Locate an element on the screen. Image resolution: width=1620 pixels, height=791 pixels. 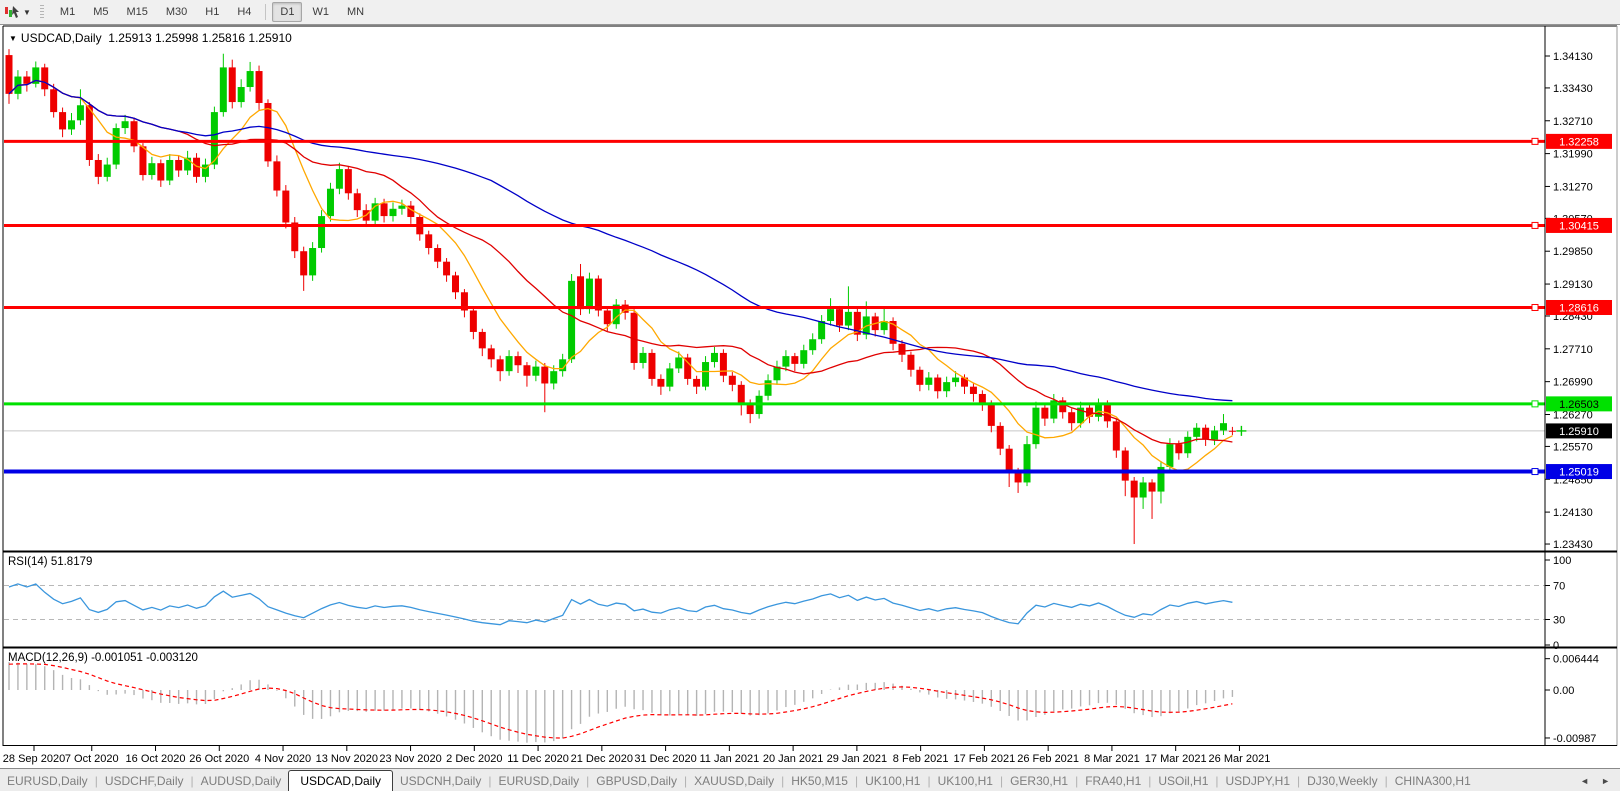
date-tick-label: 26 Oct 2020 is located at coordinates (219, 759).